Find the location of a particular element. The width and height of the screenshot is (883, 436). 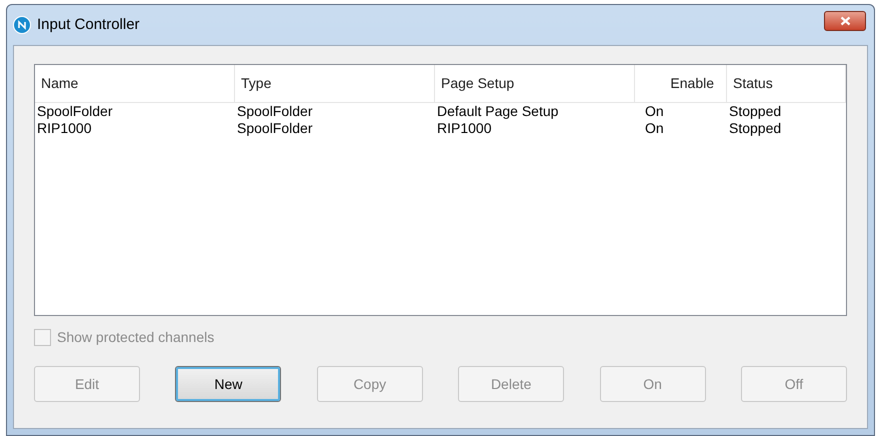

action-button: New is located at coordinates (228, 384).